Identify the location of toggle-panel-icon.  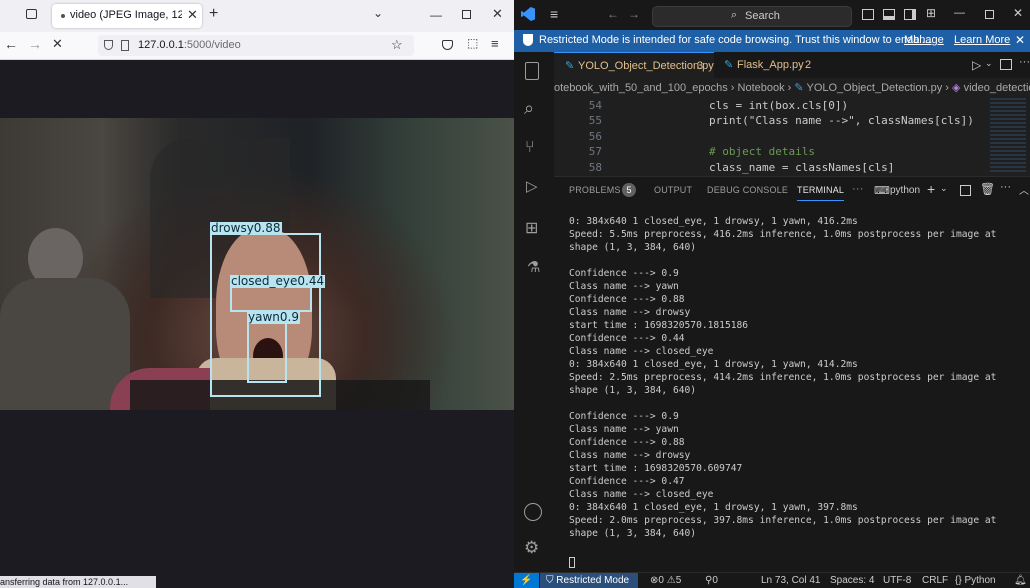
(889, 14).